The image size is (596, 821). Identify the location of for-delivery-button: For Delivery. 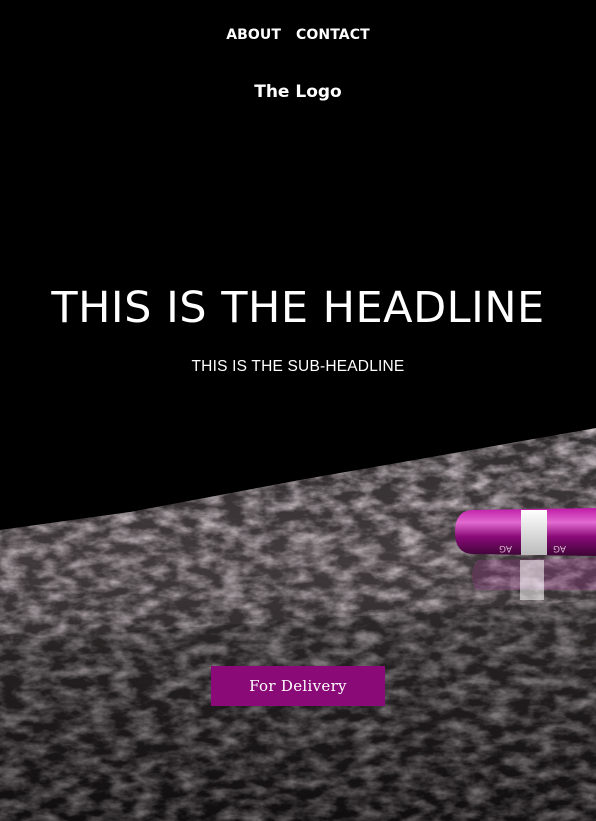
(298, 686).